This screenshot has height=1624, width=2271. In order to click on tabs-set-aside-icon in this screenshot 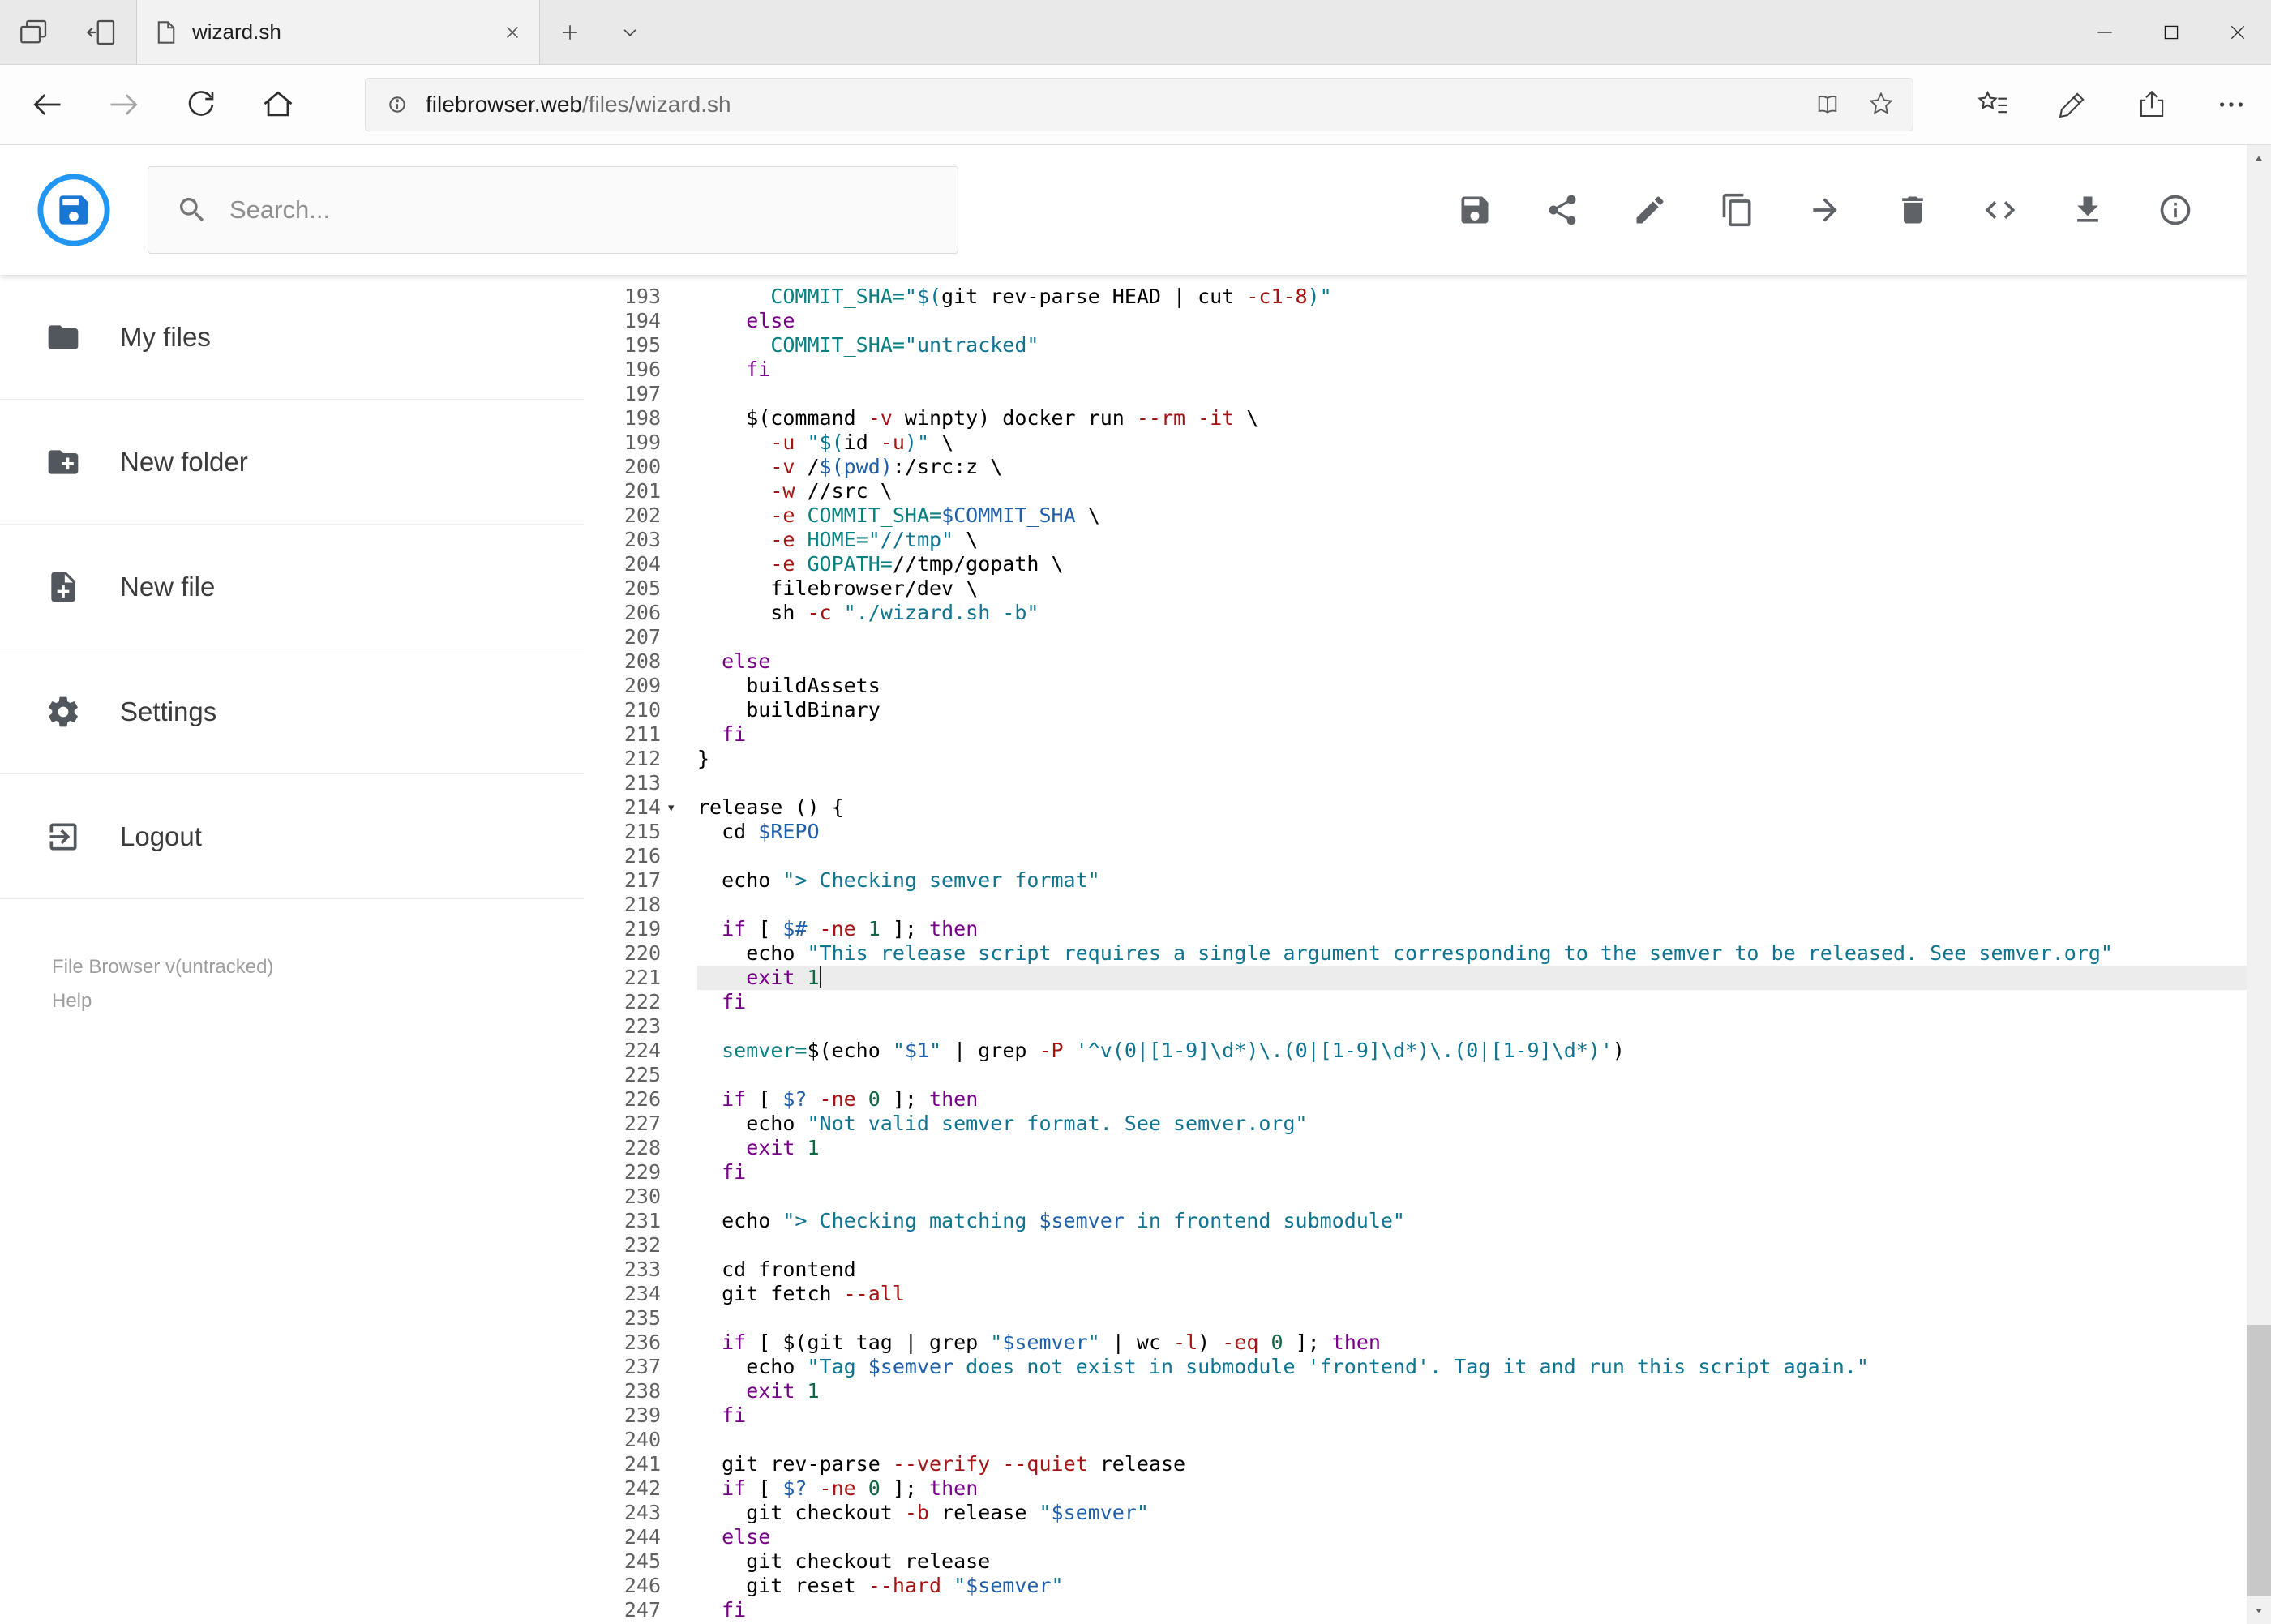, I will do `click(34, 32)`.